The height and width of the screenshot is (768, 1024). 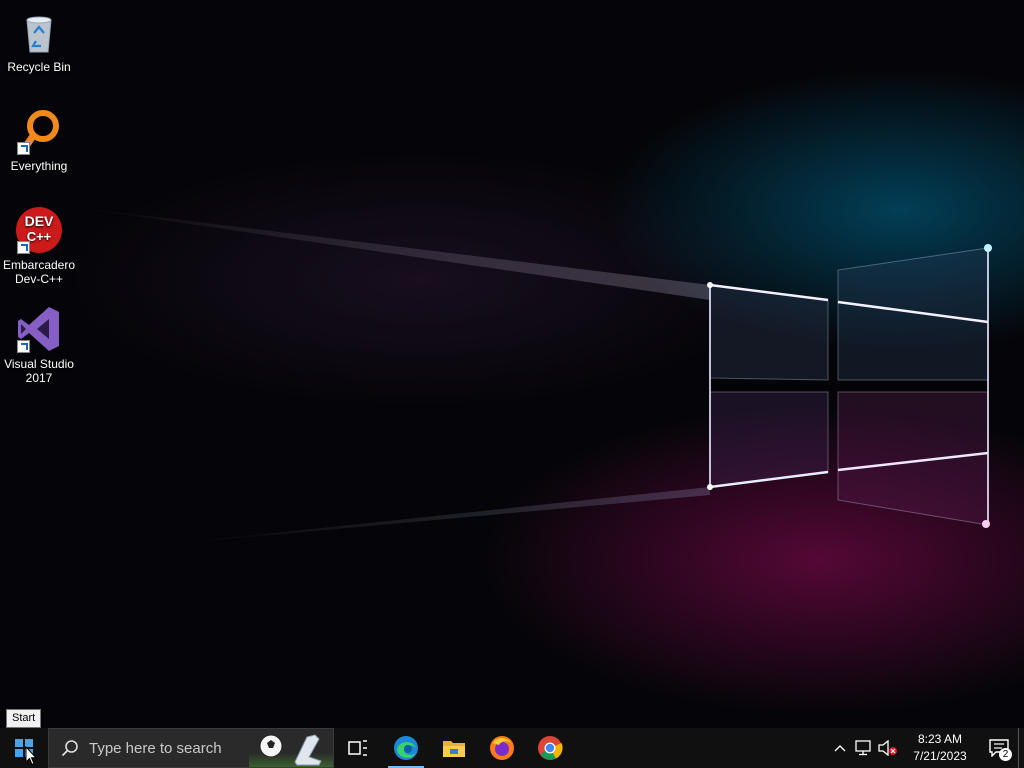 I want to click on taskbar-app-edge, so click(x=406, y=748).